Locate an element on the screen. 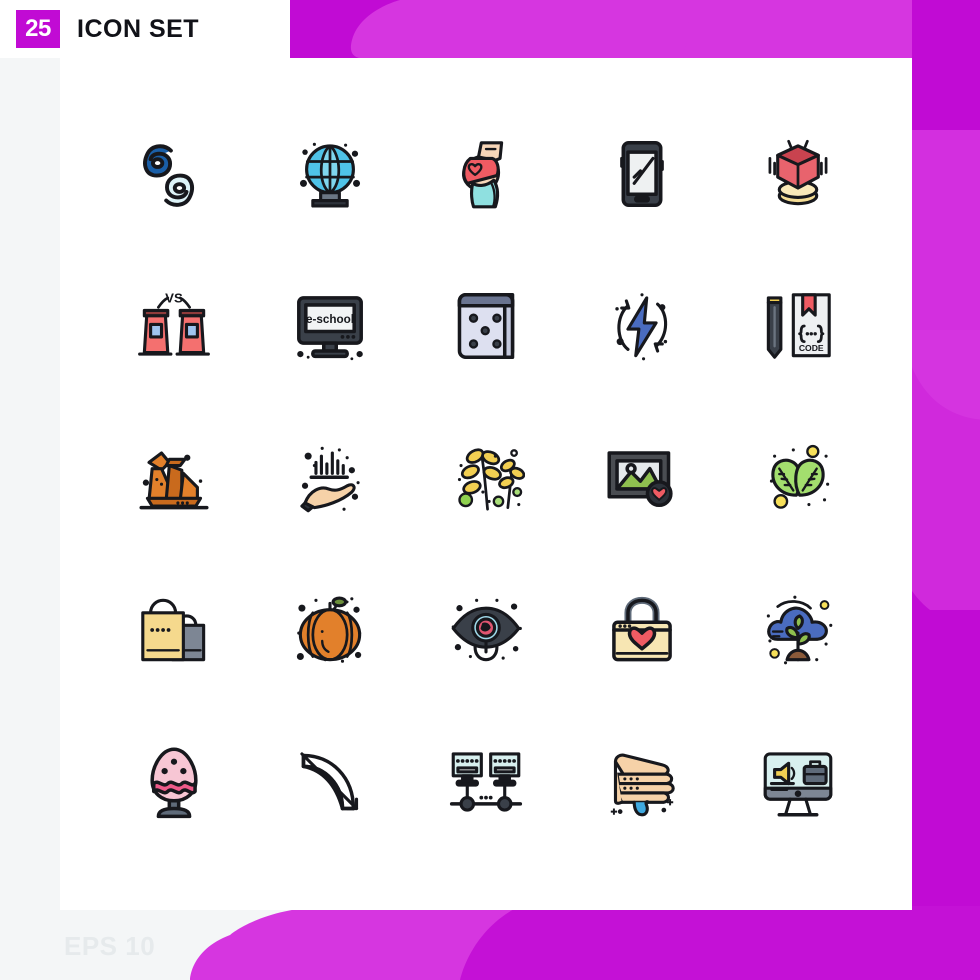  icon-cell-code-book: CODE is located at coordinates (798, 326).